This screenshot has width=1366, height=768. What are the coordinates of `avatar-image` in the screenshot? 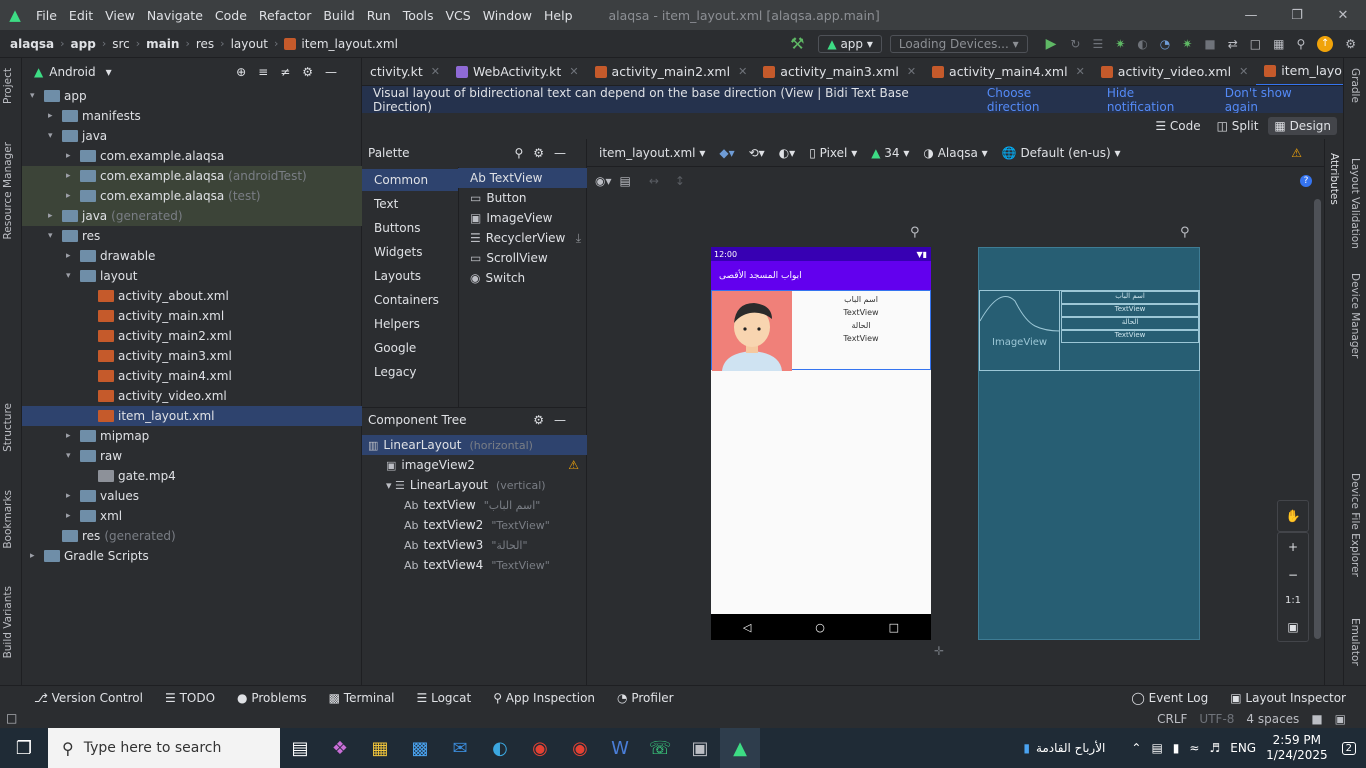 It's located at (752, 331).